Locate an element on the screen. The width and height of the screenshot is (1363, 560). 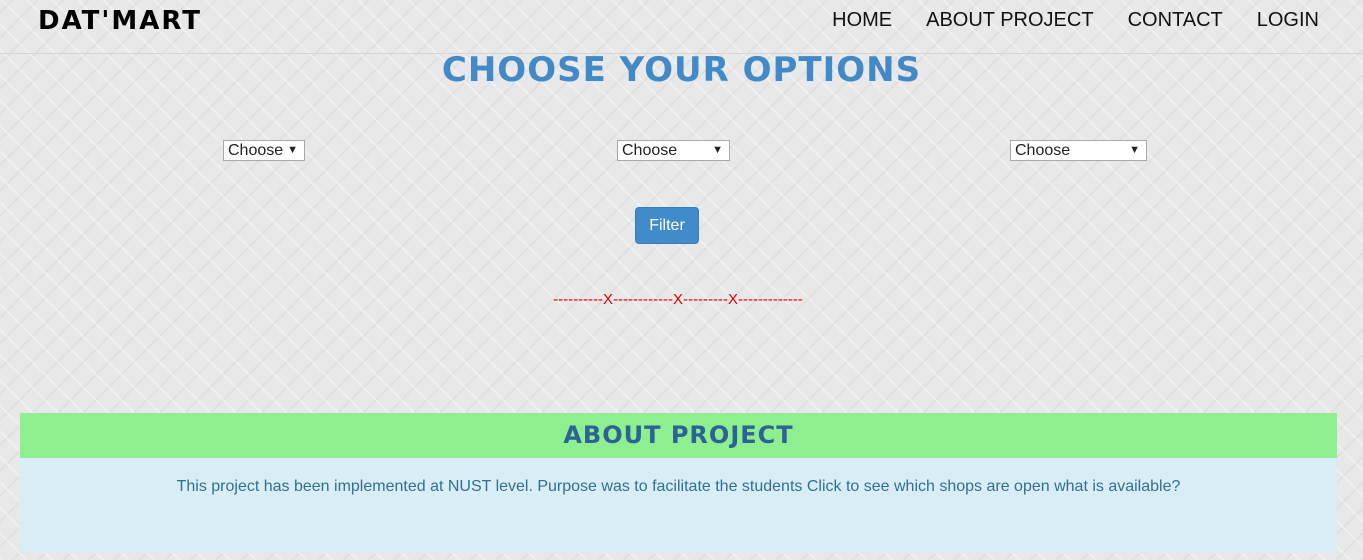
option-select-1: Choose ▼ is located at coordinates (264, 150).